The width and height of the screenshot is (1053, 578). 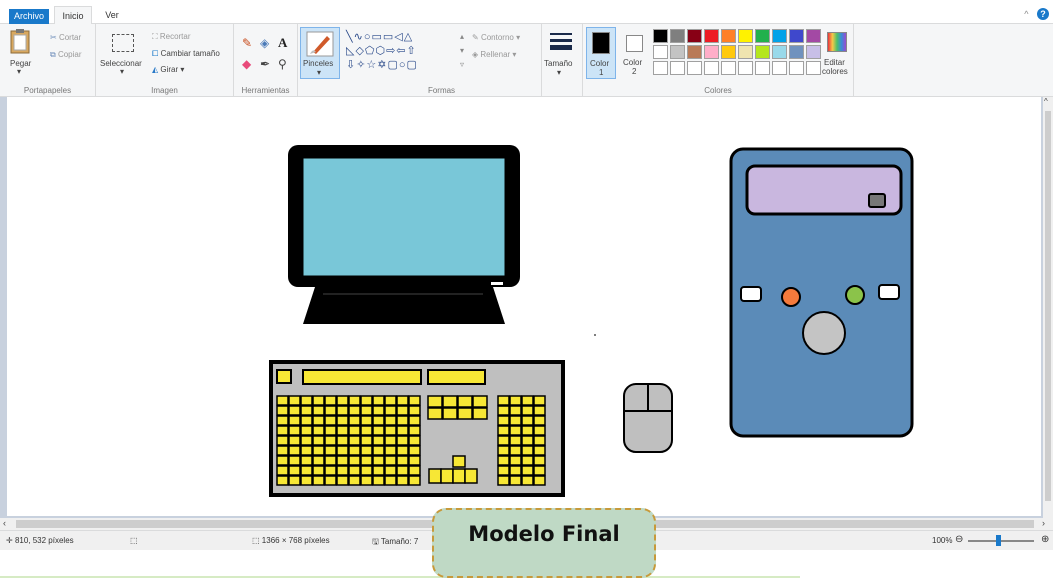 I want to click on ribbon-controls: ^ ?, so click(x=1036, y=14).